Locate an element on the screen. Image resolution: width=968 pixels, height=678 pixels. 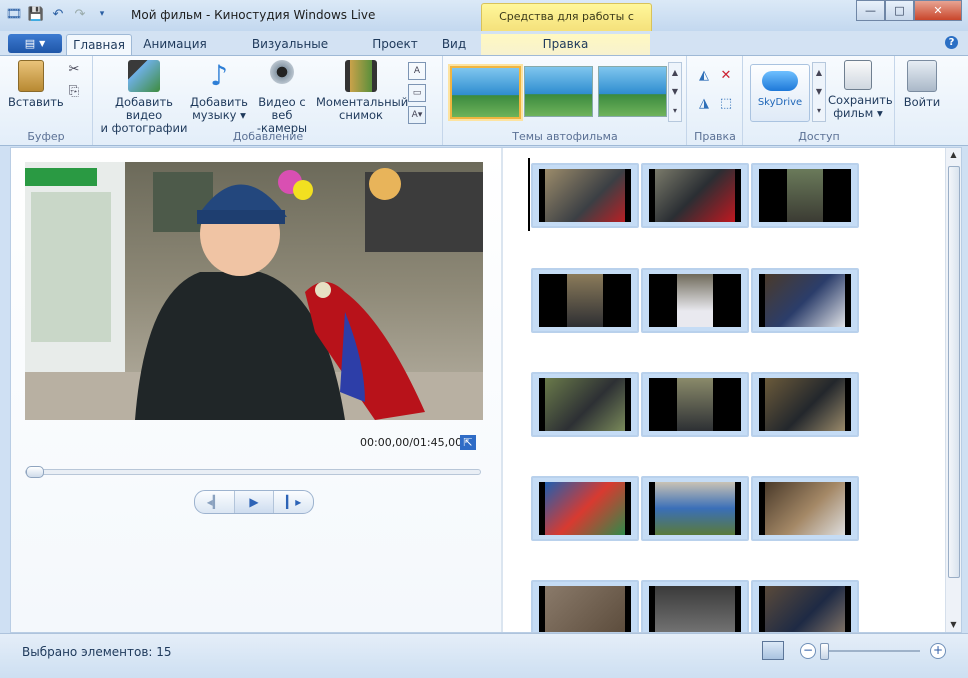
next-frame-button: ▎▸ is located at coordinates (293, 502).